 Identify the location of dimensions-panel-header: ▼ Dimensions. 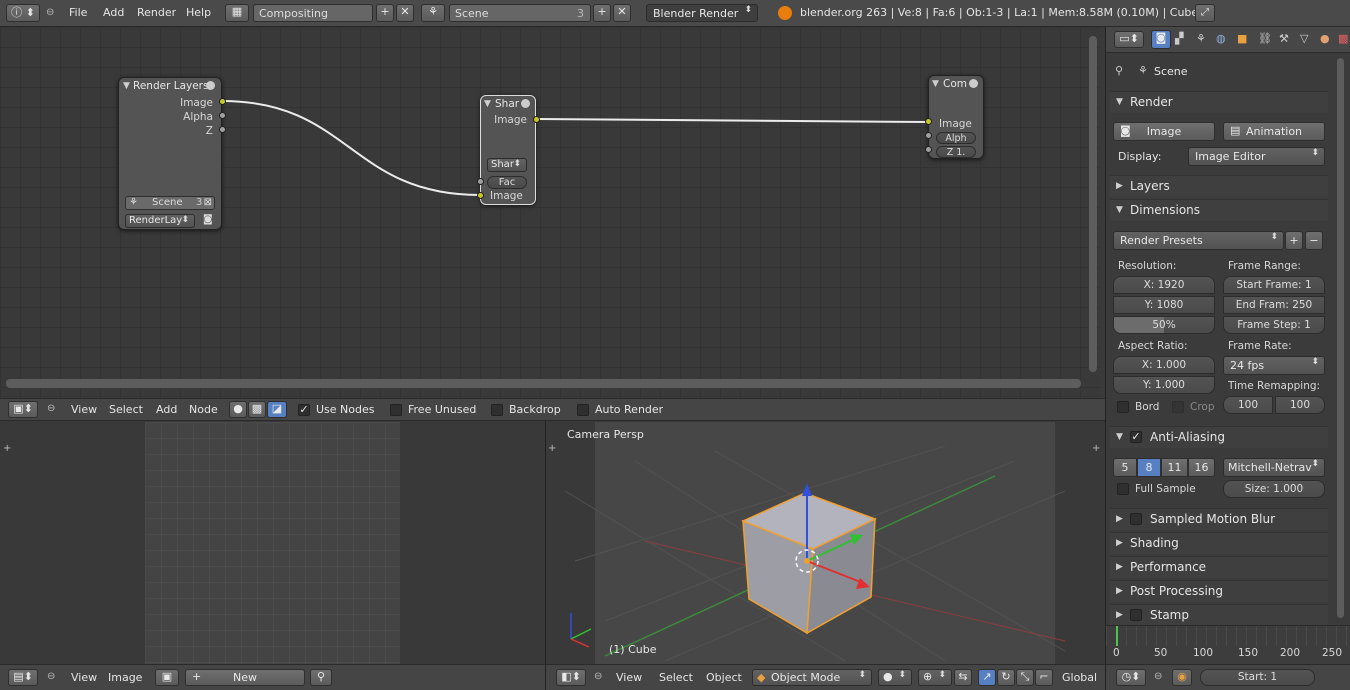
(1219, 210).